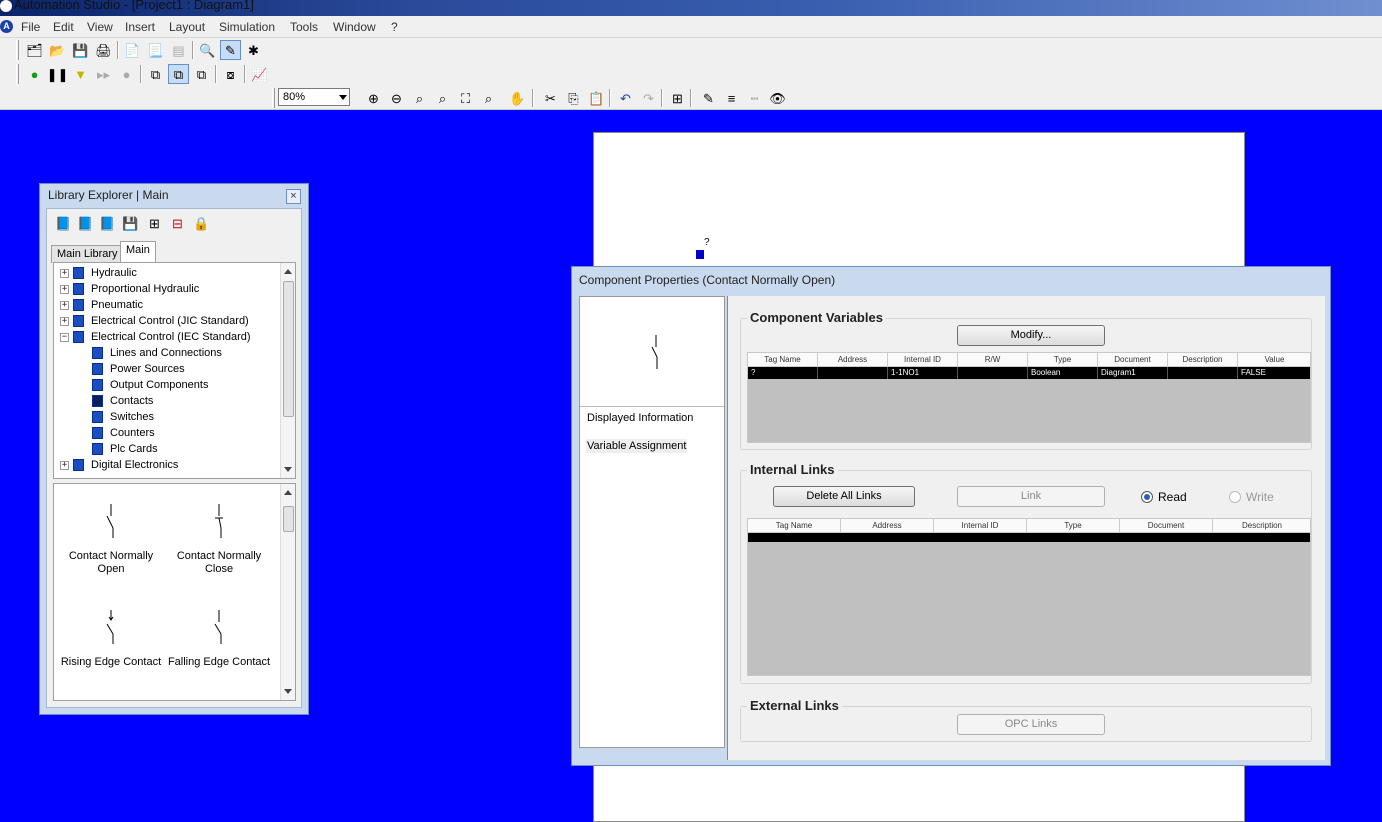  Describe the element at coordinates (419, 98) in the screenshot. I see `zoom-window-icon: ⌕` at that location.